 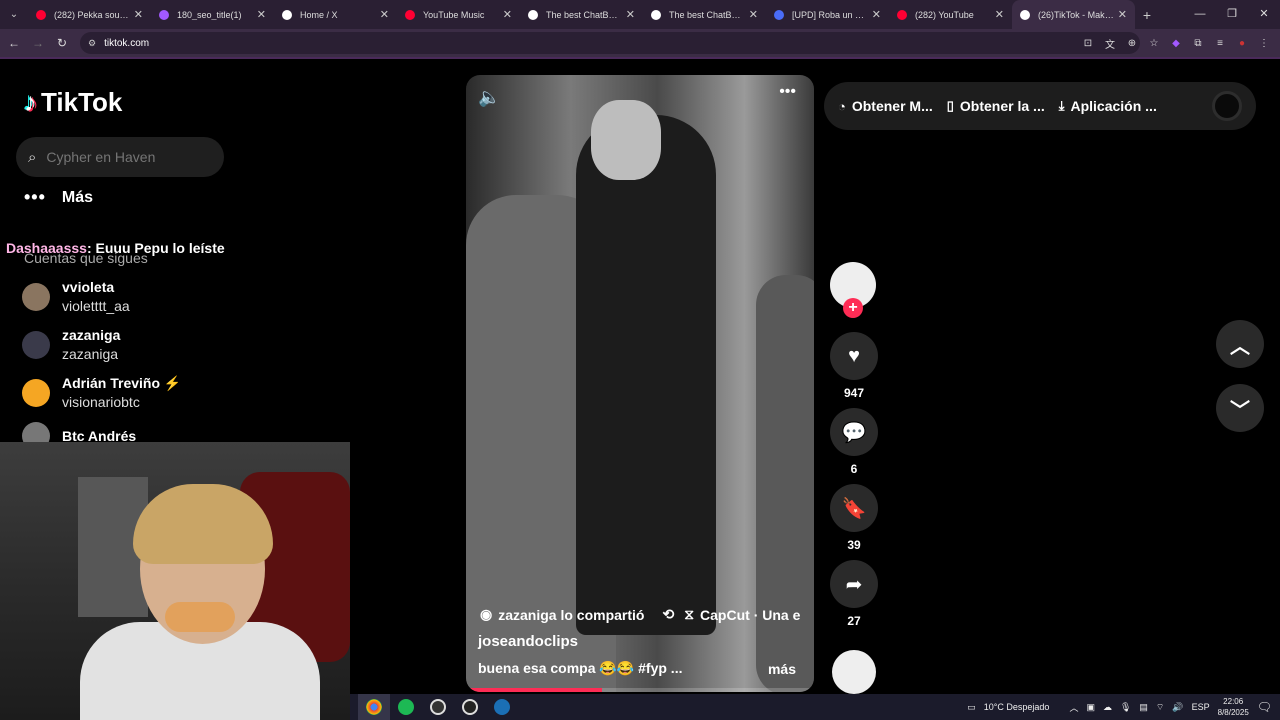 I want to click on following-account: vvioleta violetttt_aa, so click(x=76, y=297).